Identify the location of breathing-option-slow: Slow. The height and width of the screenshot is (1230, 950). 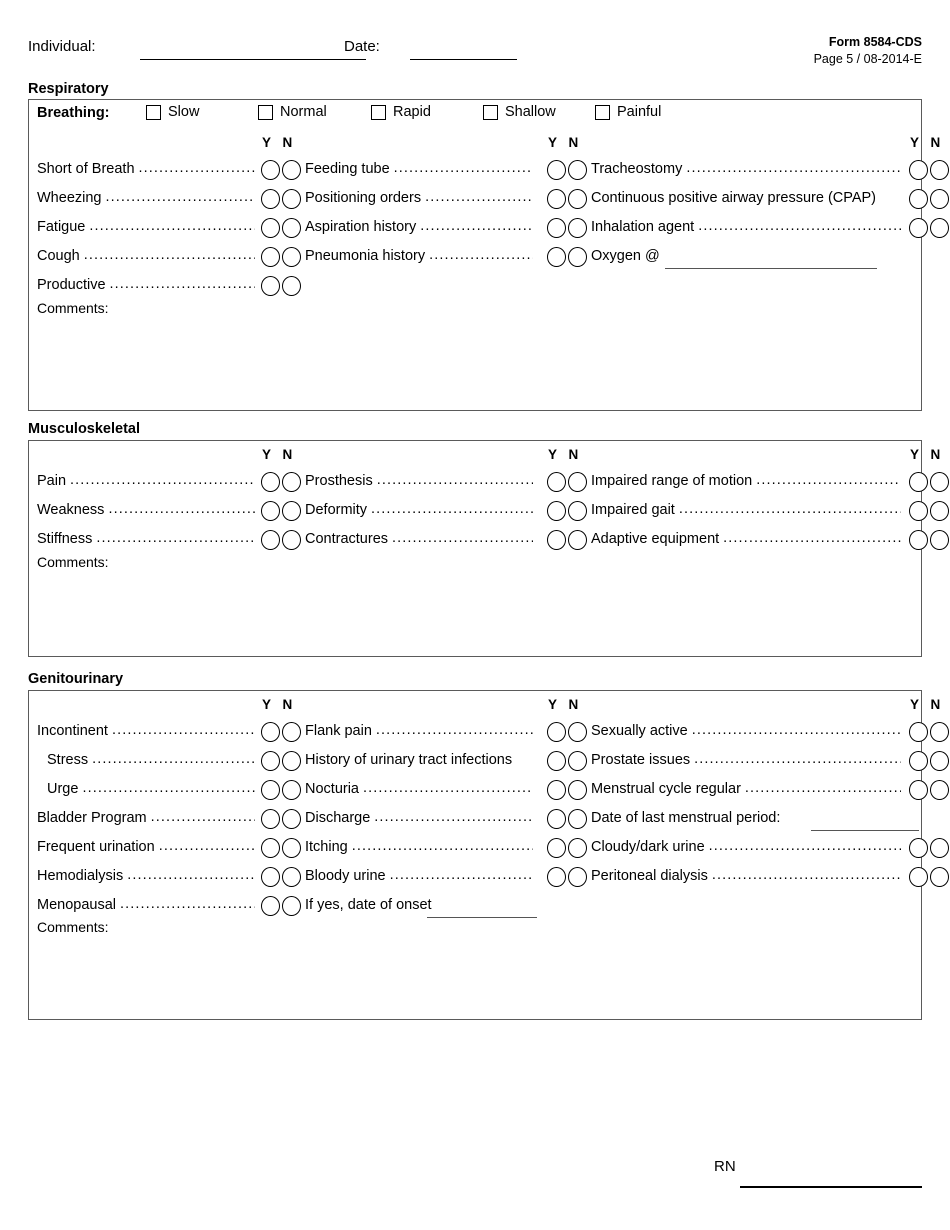
(172, 112).